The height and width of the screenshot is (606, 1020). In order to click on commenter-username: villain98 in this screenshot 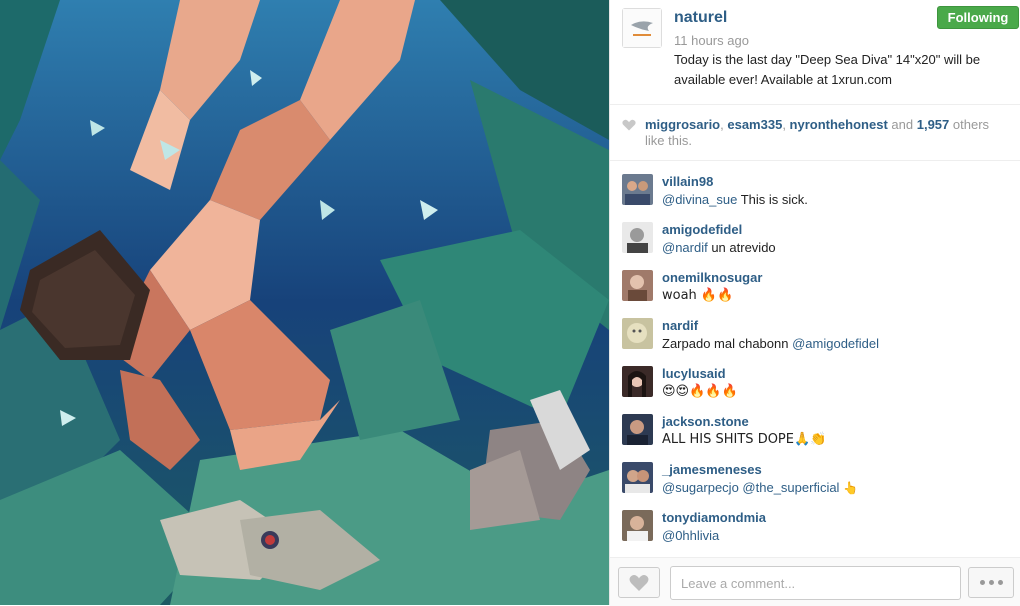, I will do `click(687, 181)`.